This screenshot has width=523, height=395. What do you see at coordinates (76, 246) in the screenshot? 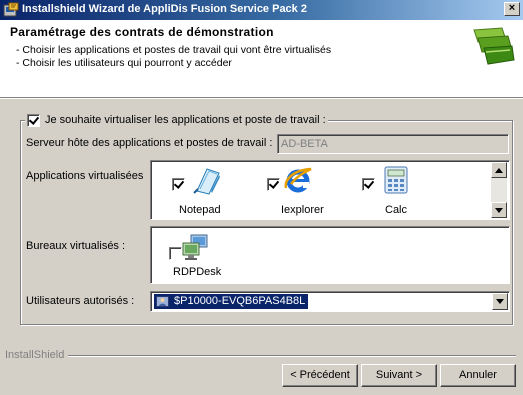
I see `desktops-label: Bureaux virtualisés :` at bounding box center [76, 246].